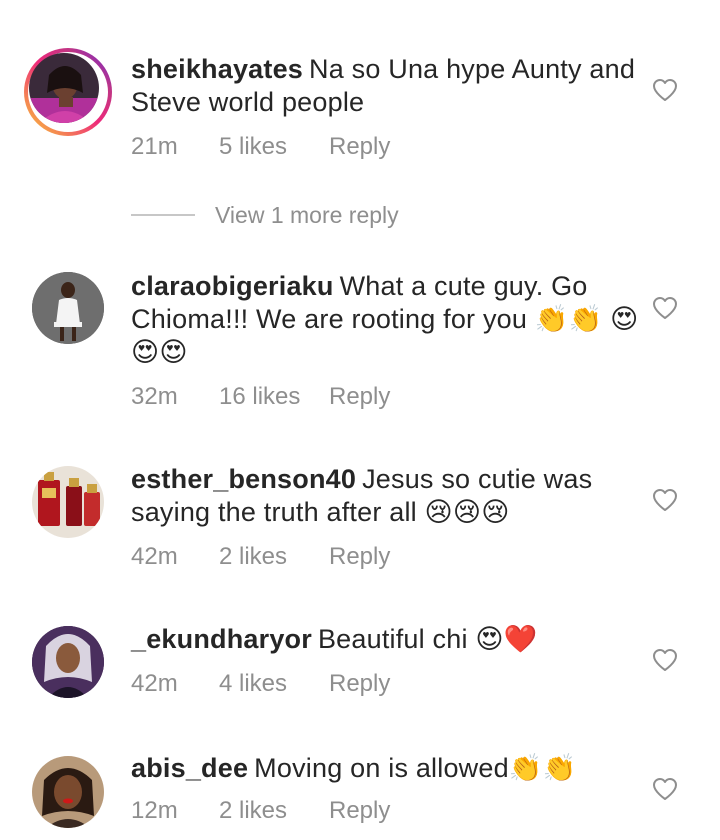 This screenshot has width=720, height=840. What do you see at coordinates (154, 146) in the screenshot?
I see `comment-time: 21m` at bounding box center [154, 146].